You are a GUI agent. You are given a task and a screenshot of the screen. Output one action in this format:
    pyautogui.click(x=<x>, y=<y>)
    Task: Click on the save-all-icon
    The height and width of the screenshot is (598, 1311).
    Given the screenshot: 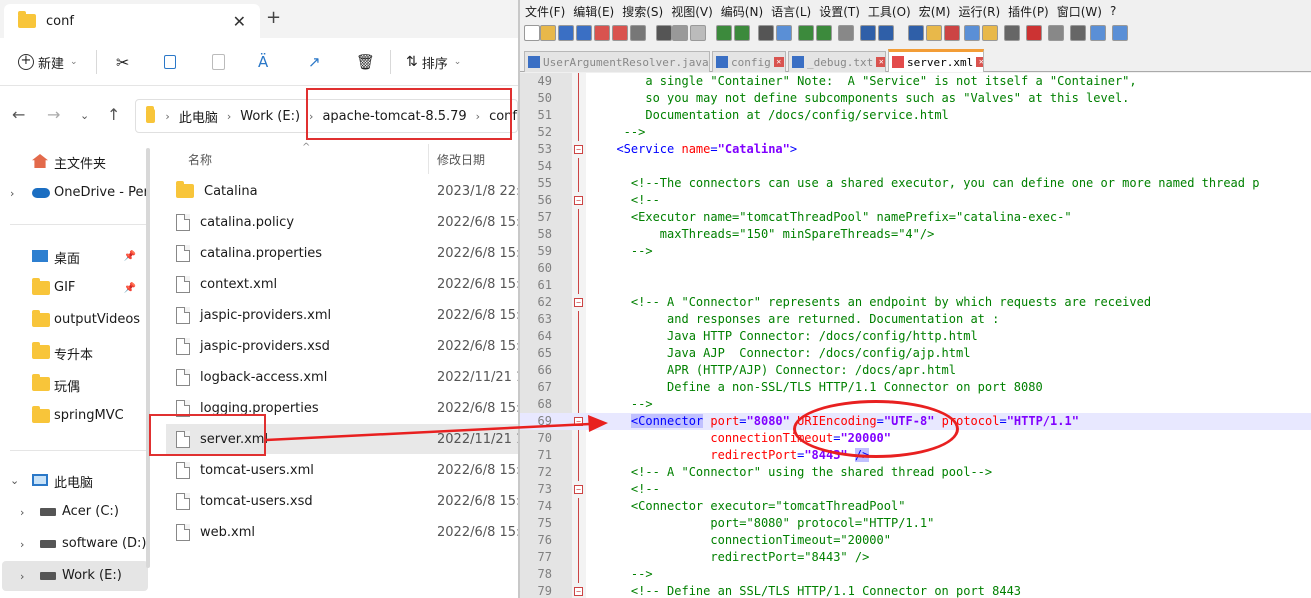 What is the action you would take?
    pyautogui.click(x=584, y=33)
    